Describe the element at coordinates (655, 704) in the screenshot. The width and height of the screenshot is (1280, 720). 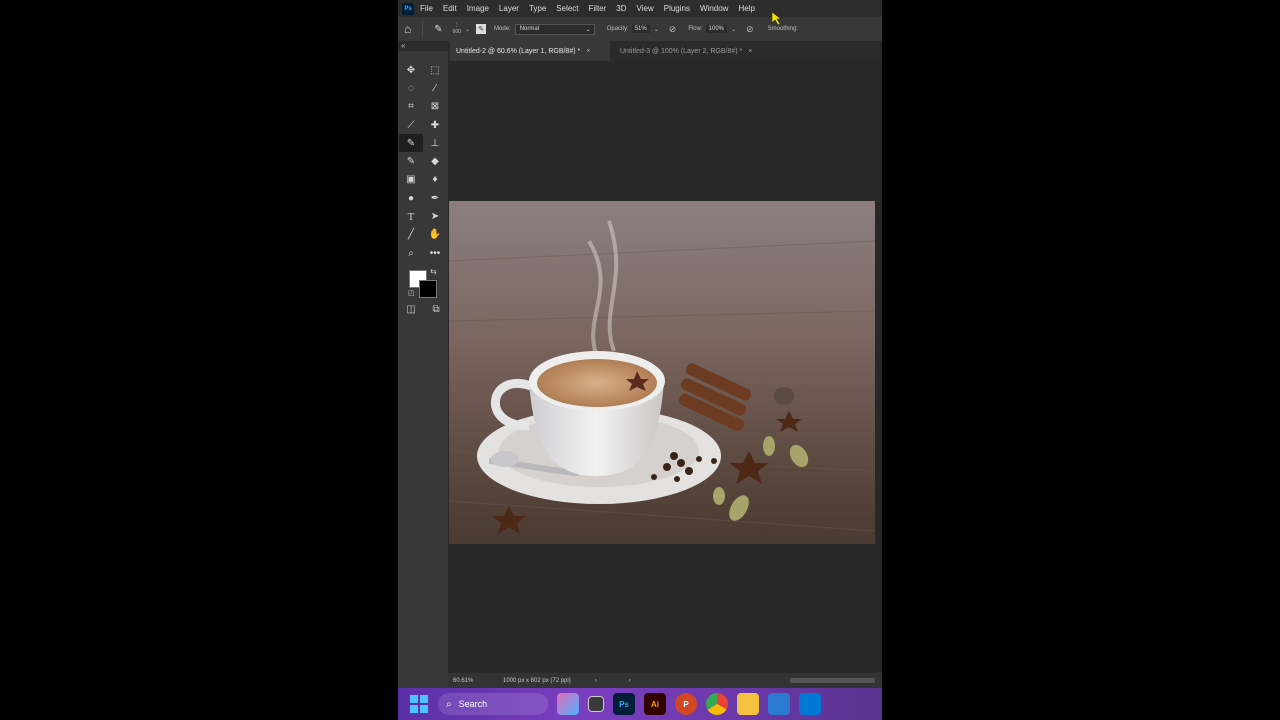
I see `illustrator-taskbar-icon: Ai` at that location.